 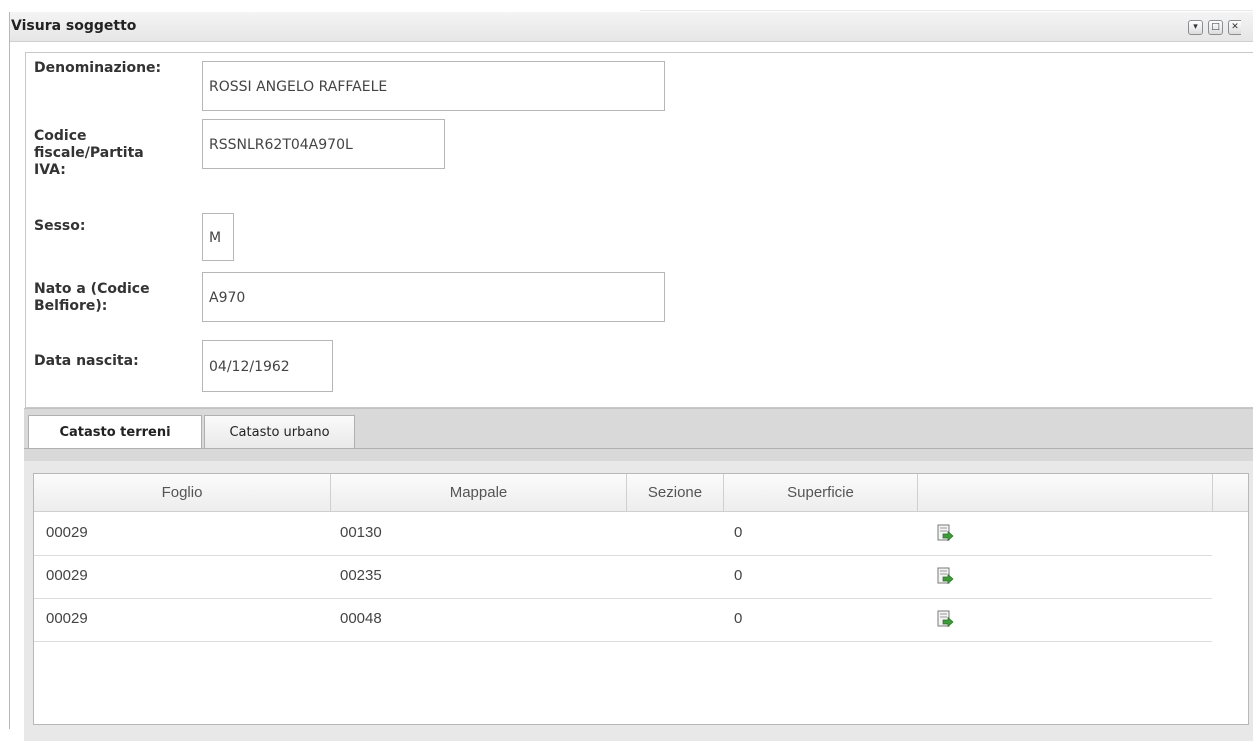 What do you see at coordinates (98, 68) in the screenshot?
I see `denominazione-label: Denominazione:` at bounding box center [98, 68].